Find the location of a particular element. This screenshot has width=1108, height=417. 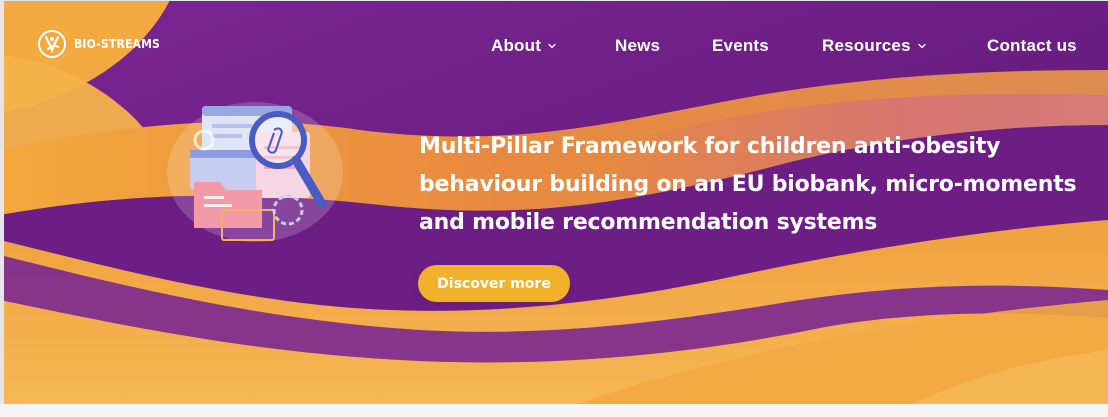

main-nav: About News Events Resources Contact us is located at coordinates (554, 48).